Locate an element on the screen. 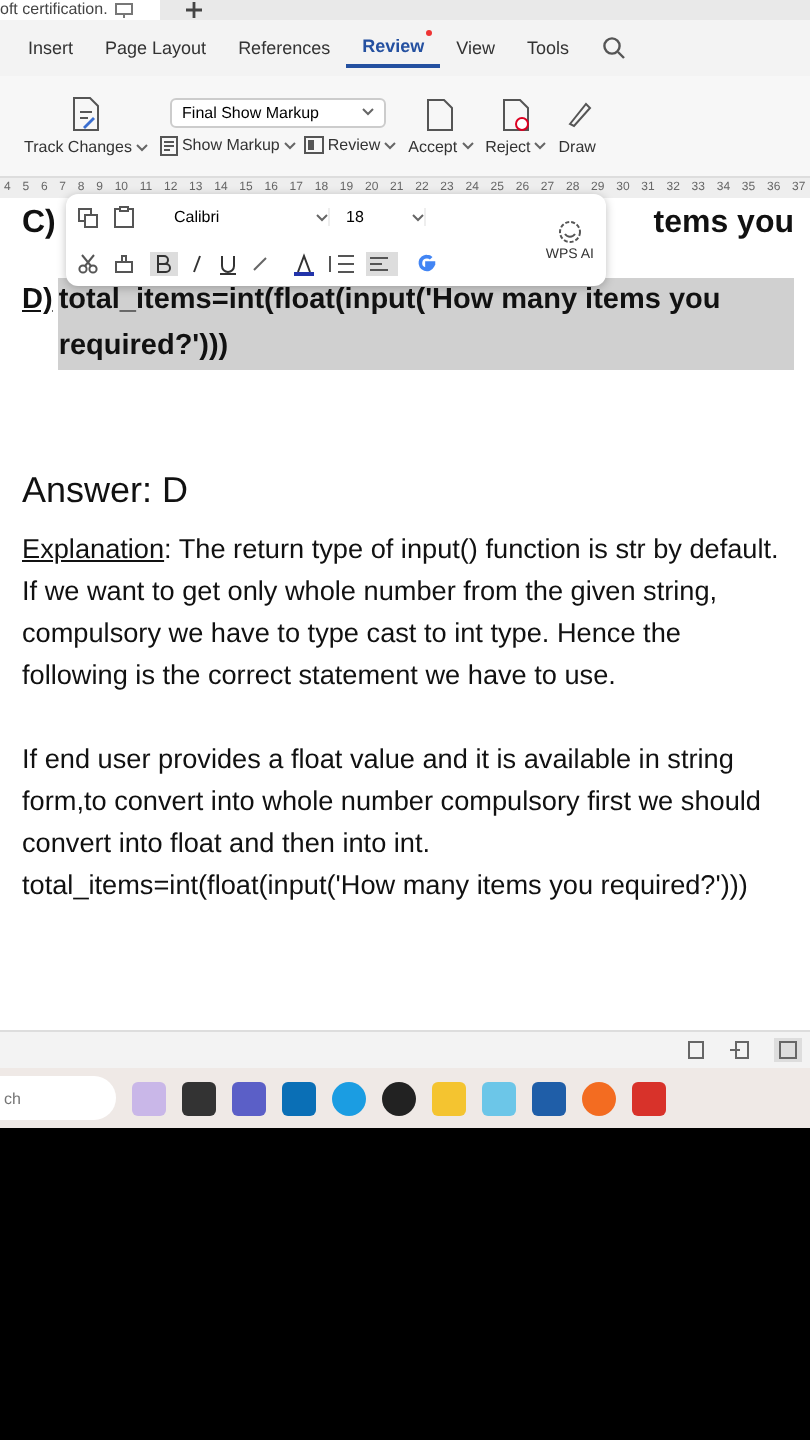 This screenshot has height=1440, width=810. accept-button: Accept is located at coordinates (441, 146).